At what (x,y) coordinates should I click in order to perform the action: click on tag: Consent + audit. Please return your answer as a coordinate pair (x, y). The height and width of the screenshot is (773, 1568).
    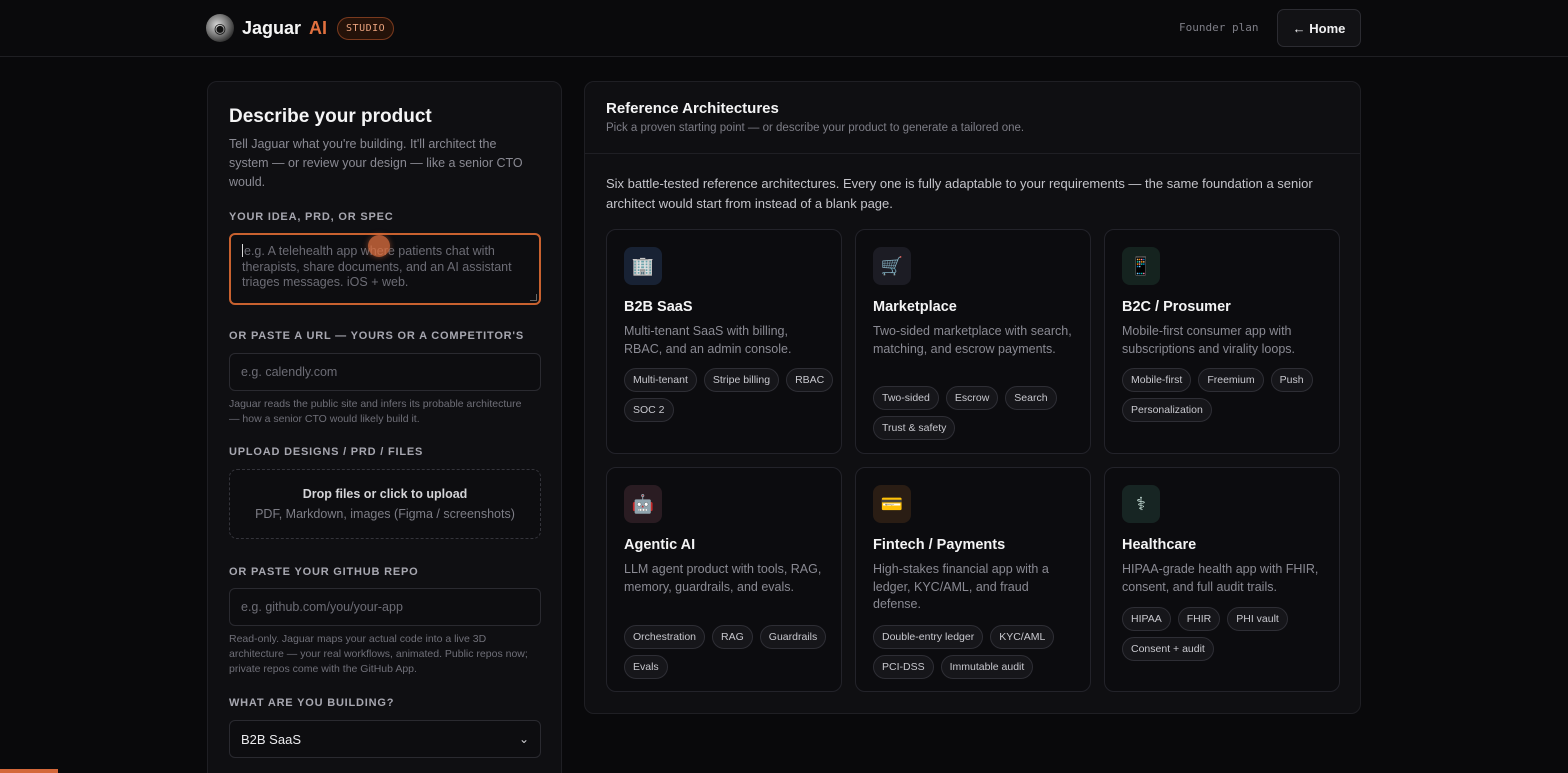
    Looking at the image, I should click on (1168, 649).